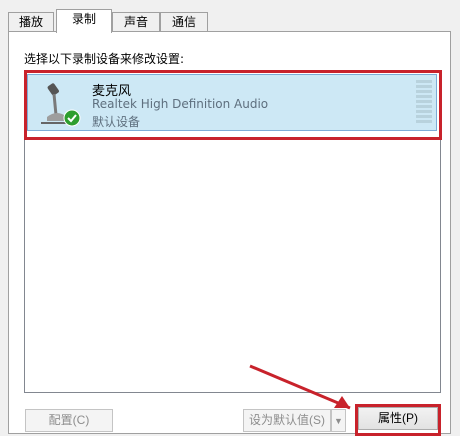 The width and height of the screenshot is (460, 436). What do you see at coordinates (72, 118) in the screenshot?
I see `check-icon` at bounding box center [72, 118].